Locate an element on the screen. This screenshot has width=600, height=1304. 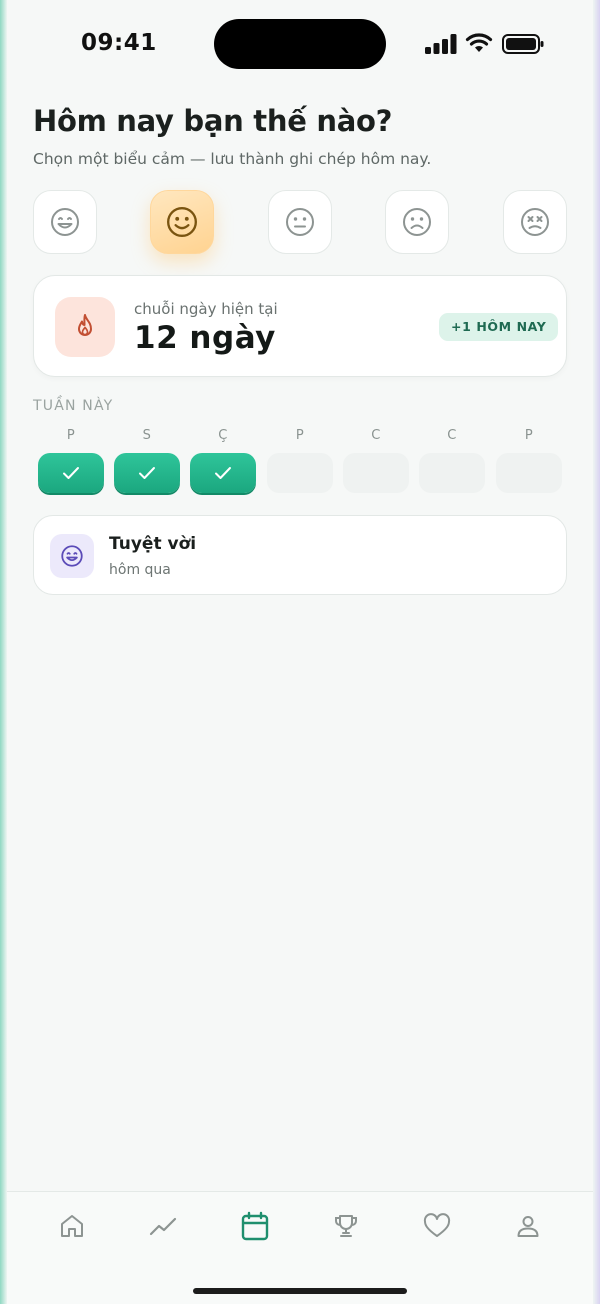
status-bar: 09:41 is located at coordinates (300, 45).